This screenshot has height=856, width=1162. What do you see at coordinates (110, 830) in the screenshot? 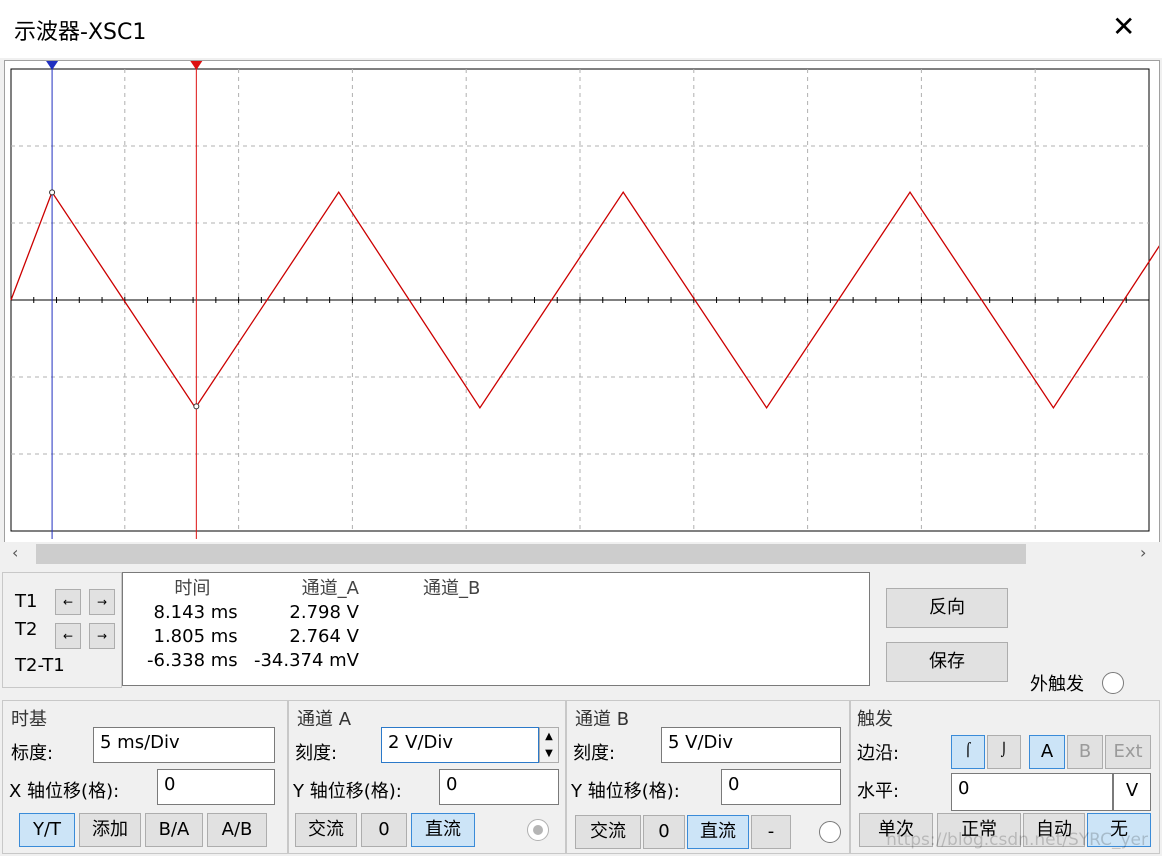
I see `add-mode-button: 添加` at bounding box center [110, 830].